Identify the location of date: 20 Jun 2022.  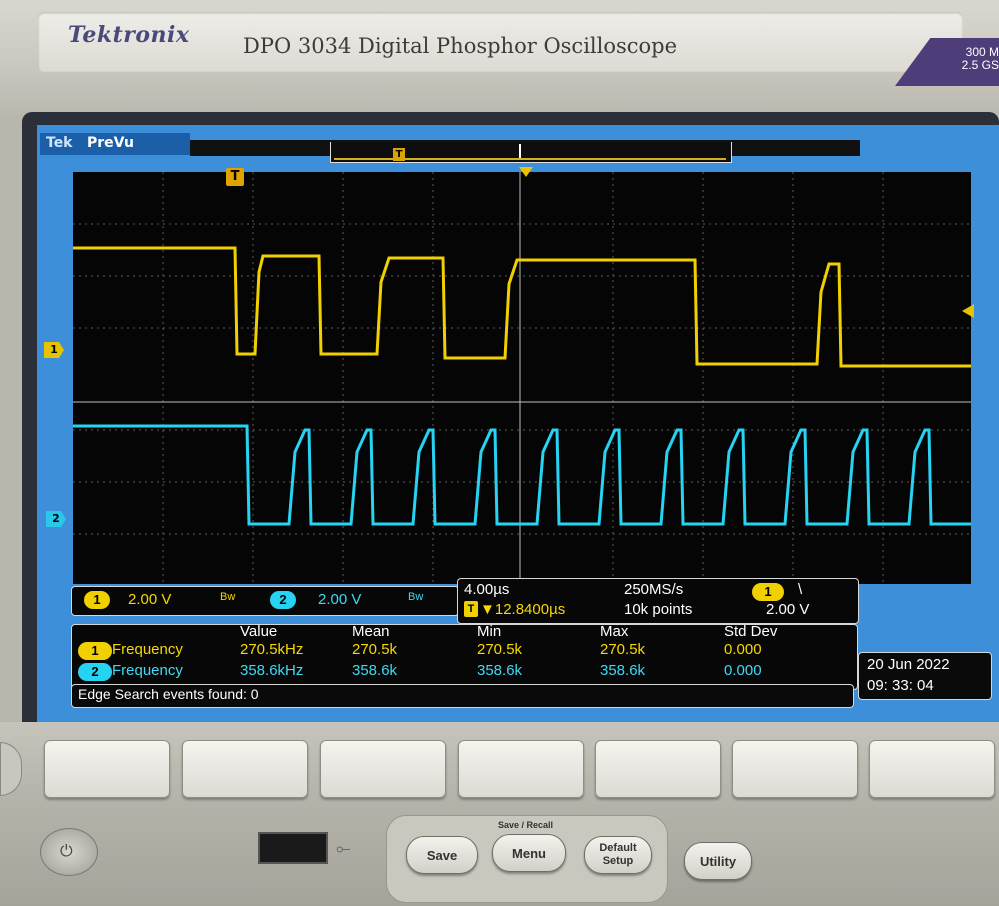
(908, 664).